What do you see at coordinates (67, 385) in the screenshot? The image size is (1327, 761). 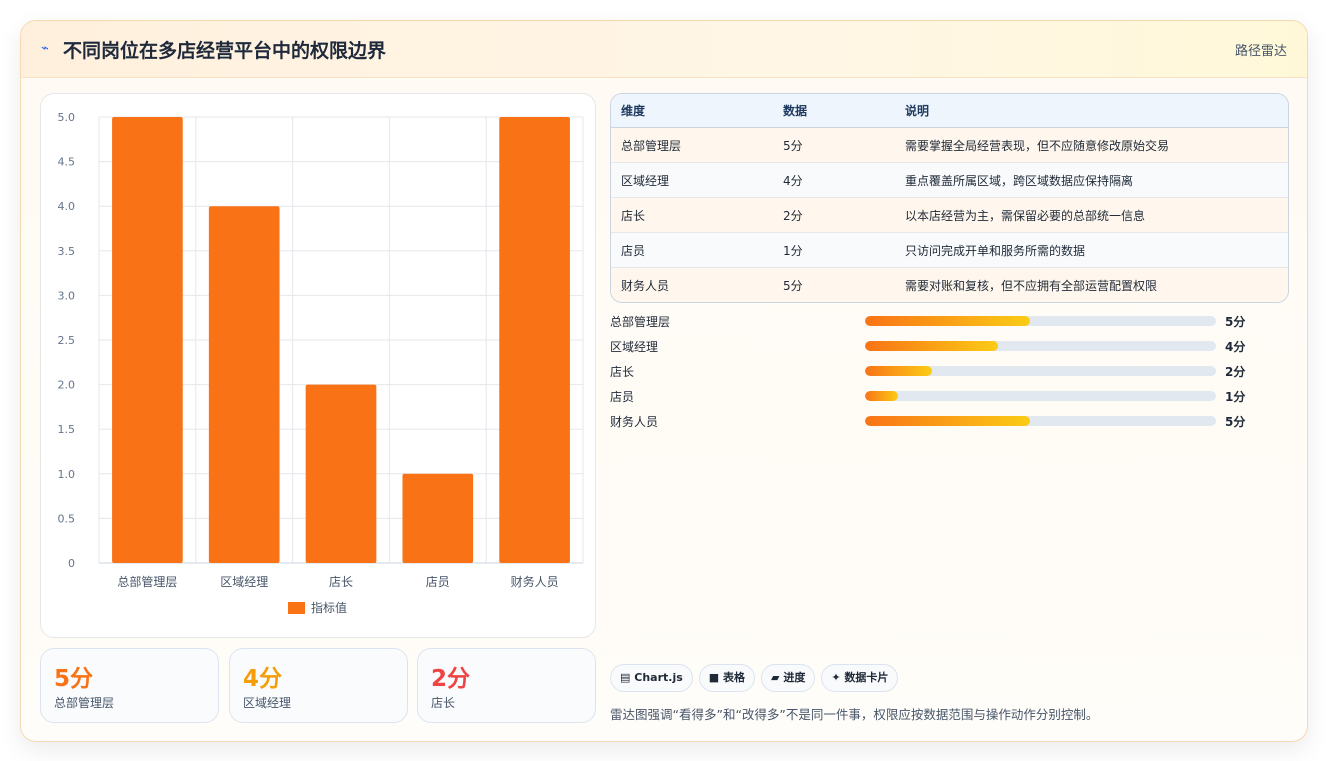 I see `y-tick-label: 2.0` at bounding box center [67, 385].